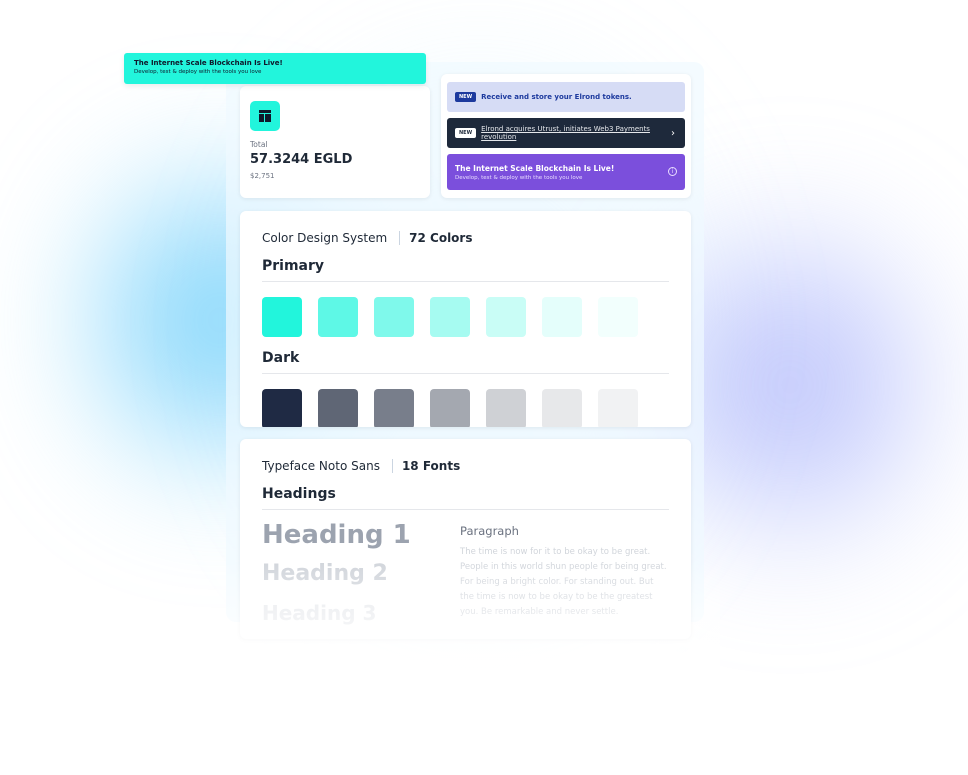 Image resolution: width=968 pixels, height=775 pixels. I want to click on toast-title: The Internet Scale Blockchain Is Live!, so click(208, 63).